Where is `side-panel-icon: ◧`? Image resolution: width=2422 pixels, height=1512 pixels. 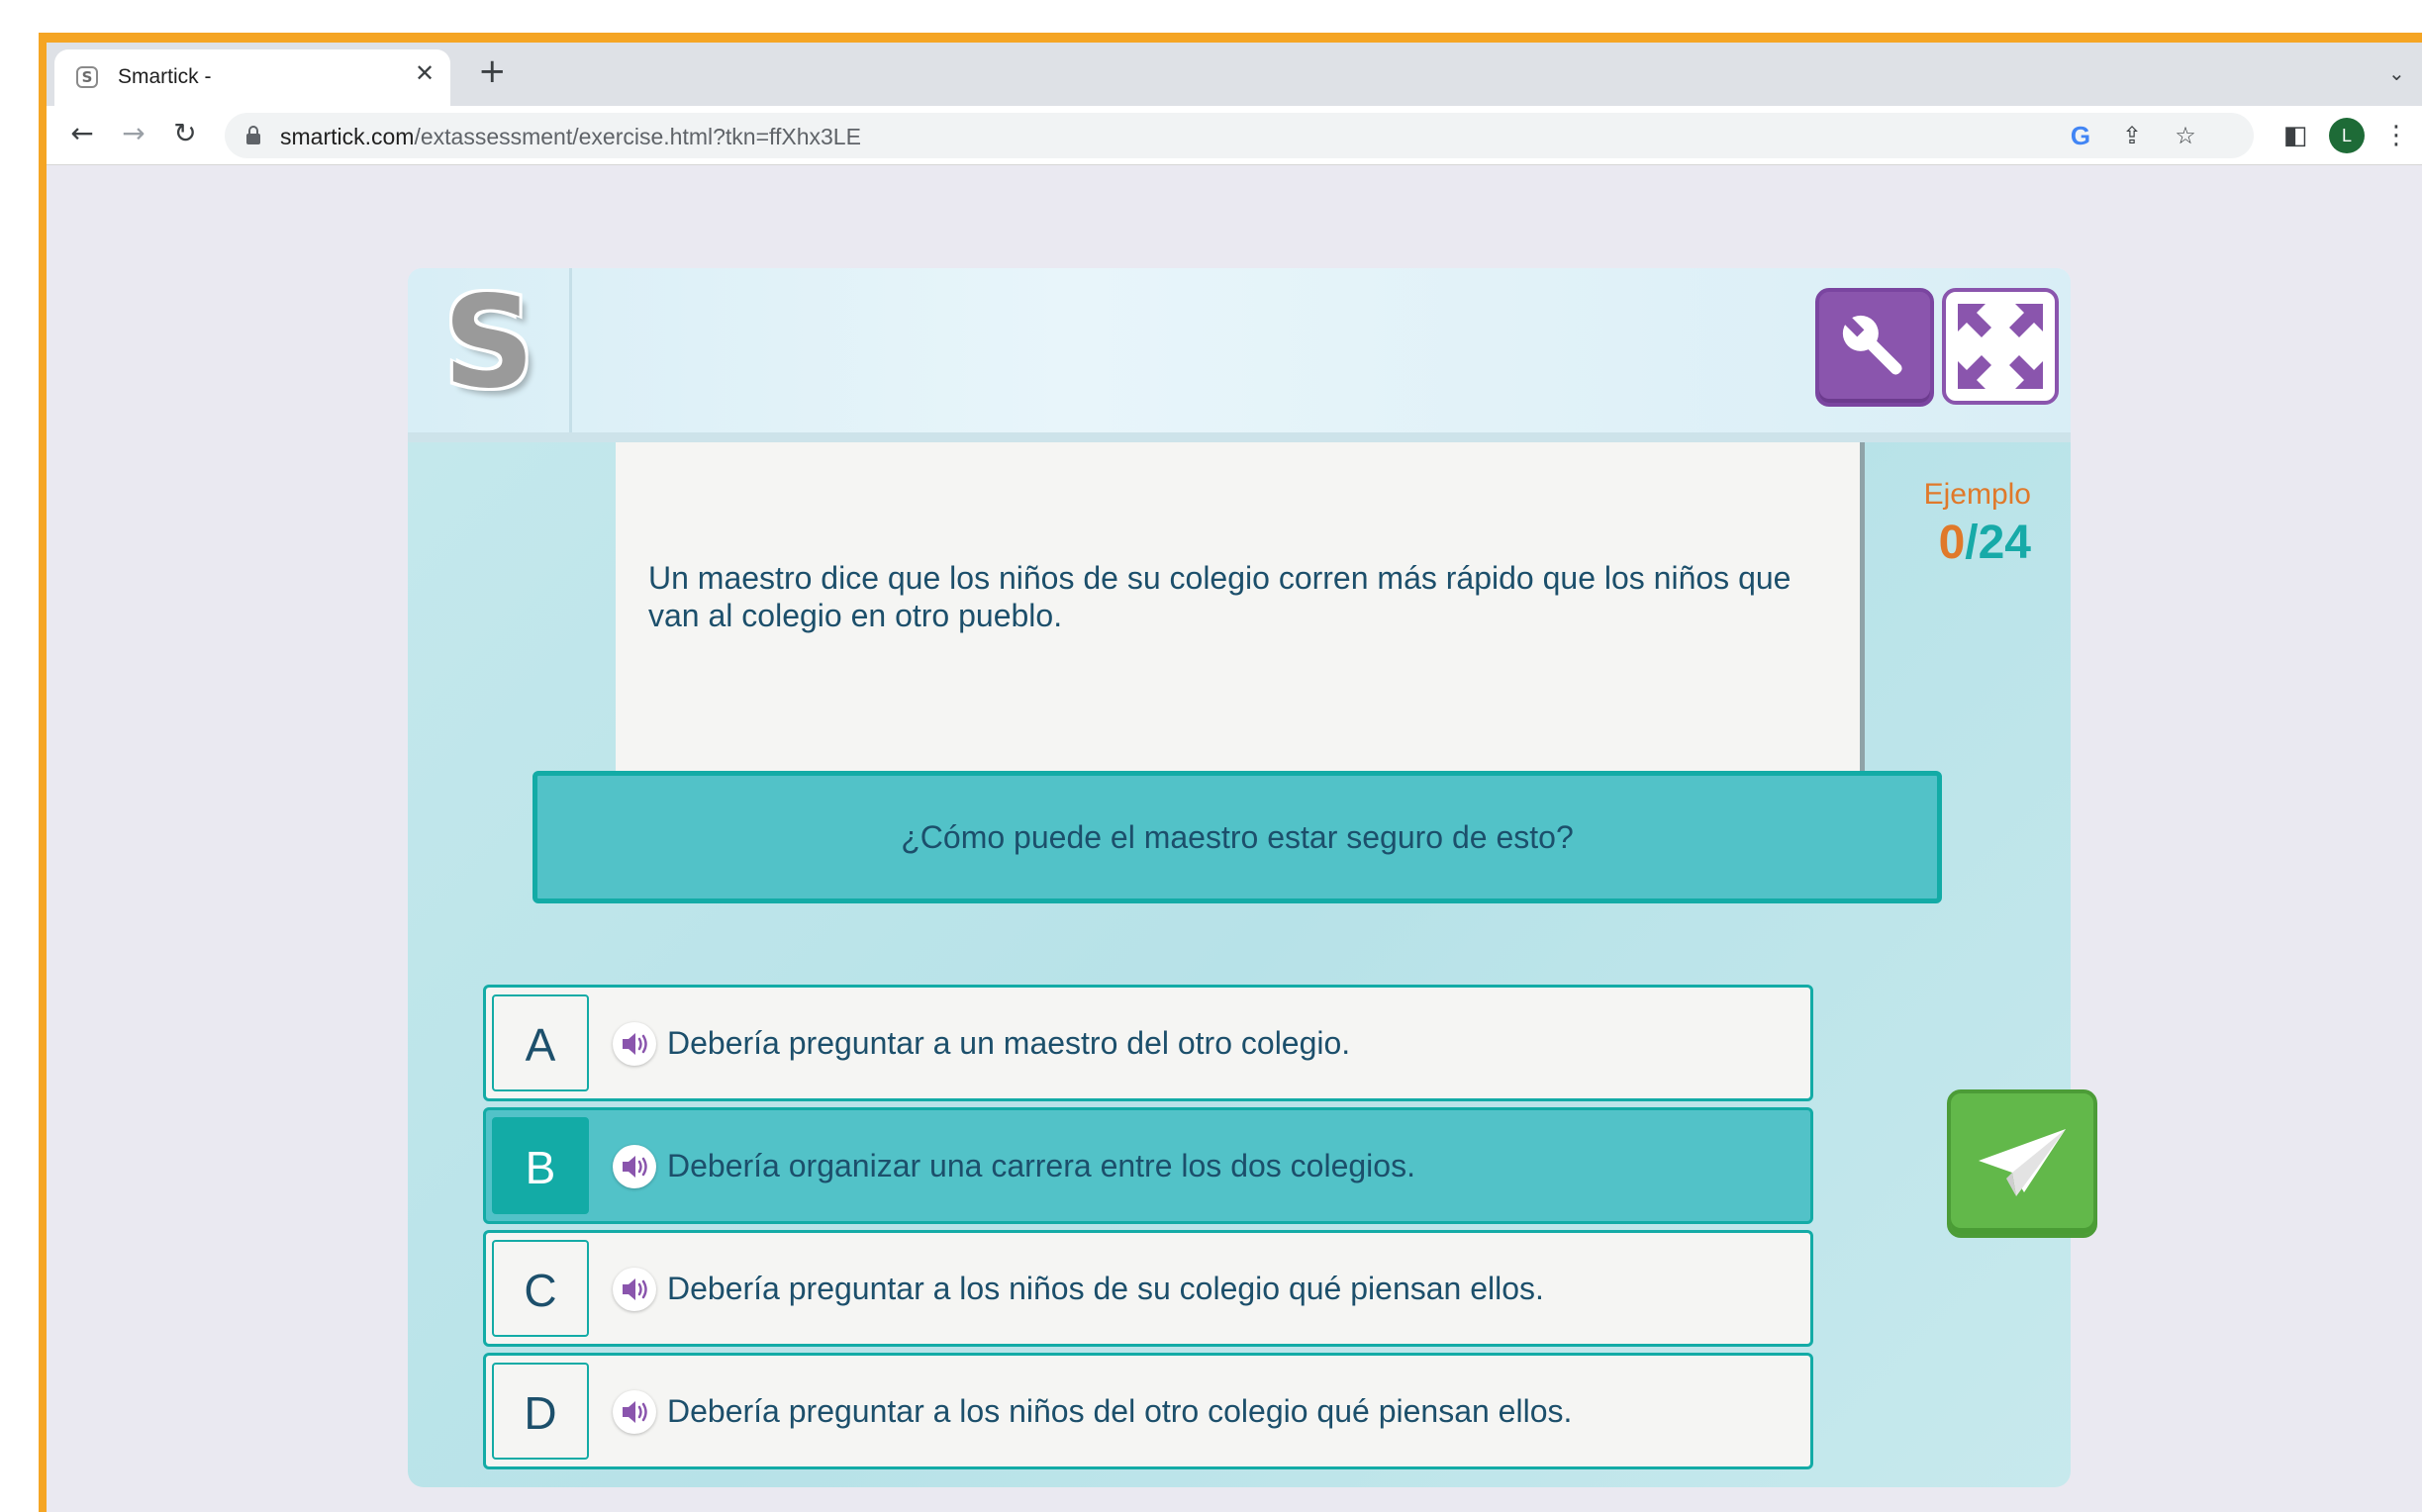
side-panel-icon: ◧ is located at coordinates (2295, 136).